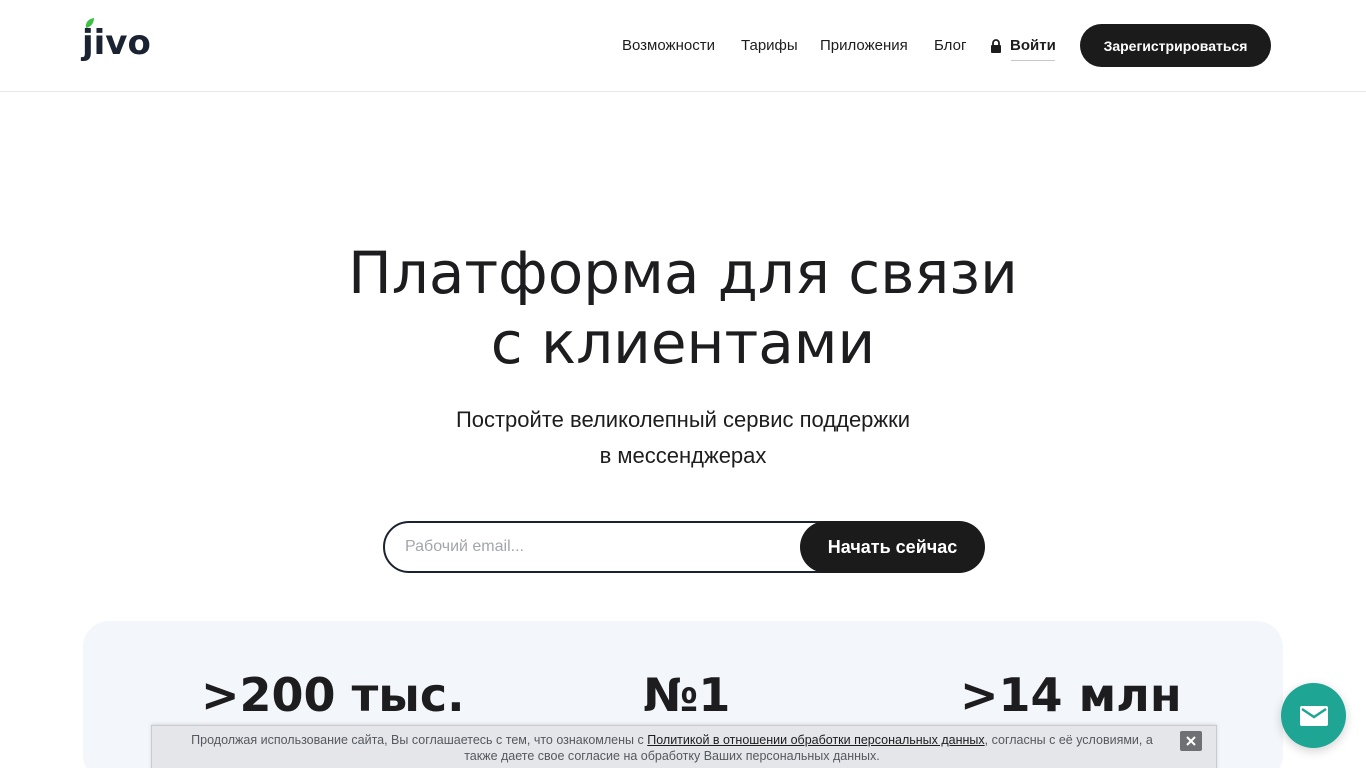  I want to click on nav-item-blog: Блог, so click(950, 46).